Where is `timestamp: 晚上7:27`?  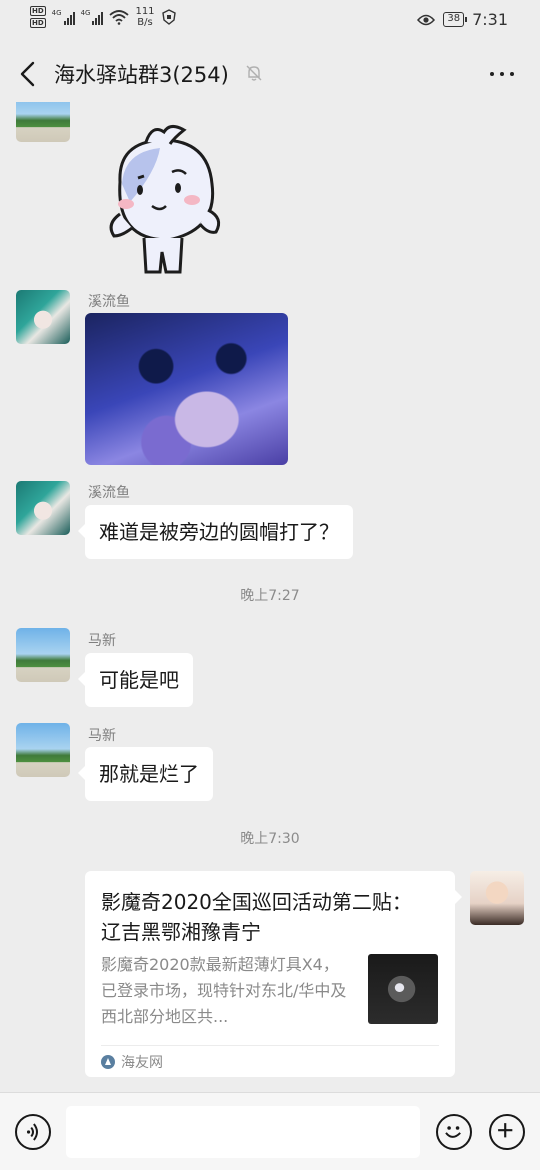
timestamp: 晚上7:27 is located at coordinates (270, 596).